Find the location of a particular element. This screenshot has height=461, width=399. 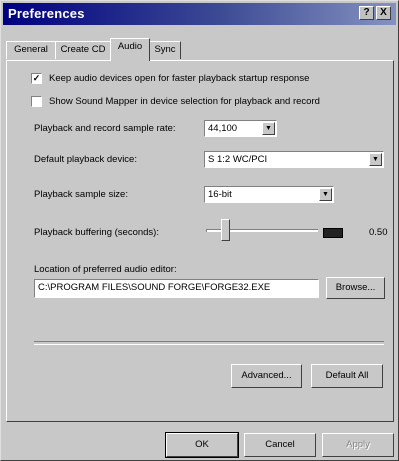

editor-path-value: C:\PROGRAM FILES\SOUND FORGE\FORGE32.EXE is located at coordinates (154, 287).